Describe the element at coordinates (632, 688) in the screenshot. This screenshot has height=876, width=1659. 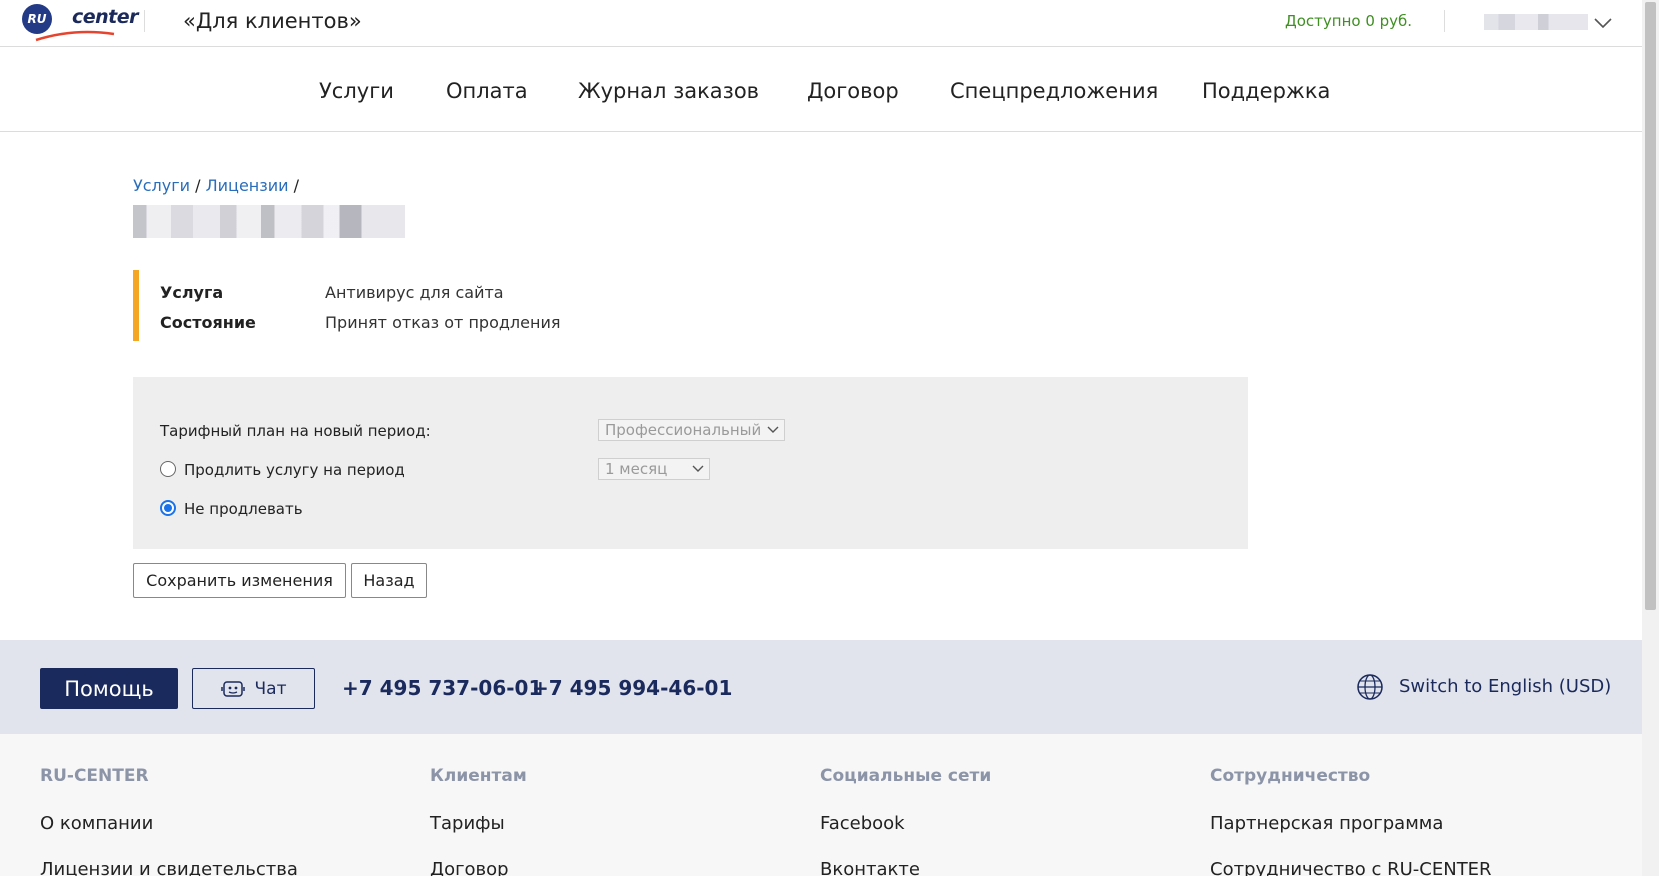
I see `phone-number-2: +7 495 994-46-01` at that location.